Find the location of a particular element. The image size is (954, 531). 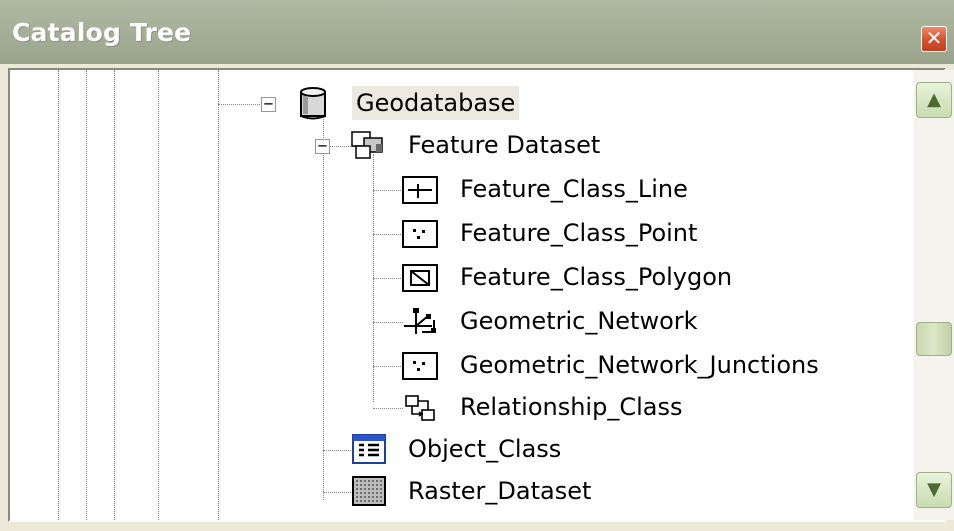

line-feature-class-icon is located at coordinates (420, 192).